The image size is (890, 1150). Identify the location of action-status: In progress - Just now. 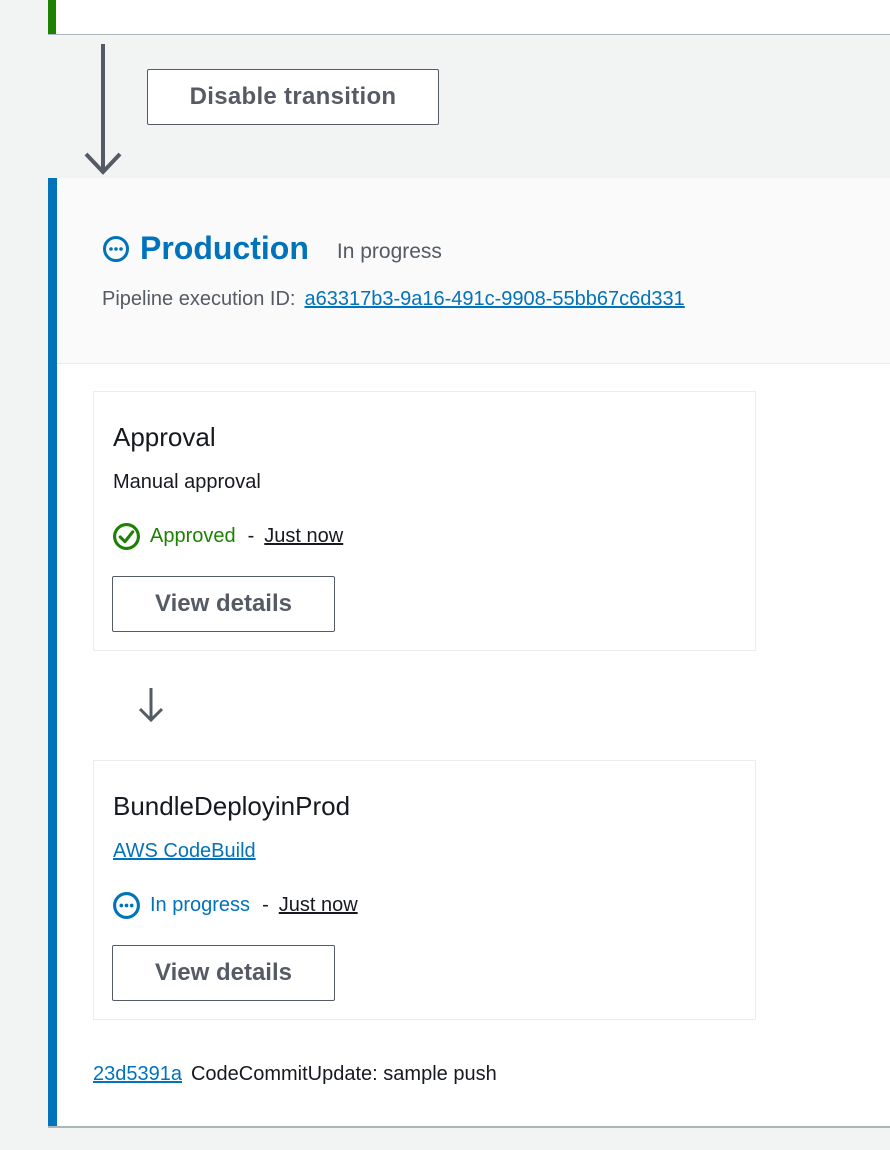
(235, 905).